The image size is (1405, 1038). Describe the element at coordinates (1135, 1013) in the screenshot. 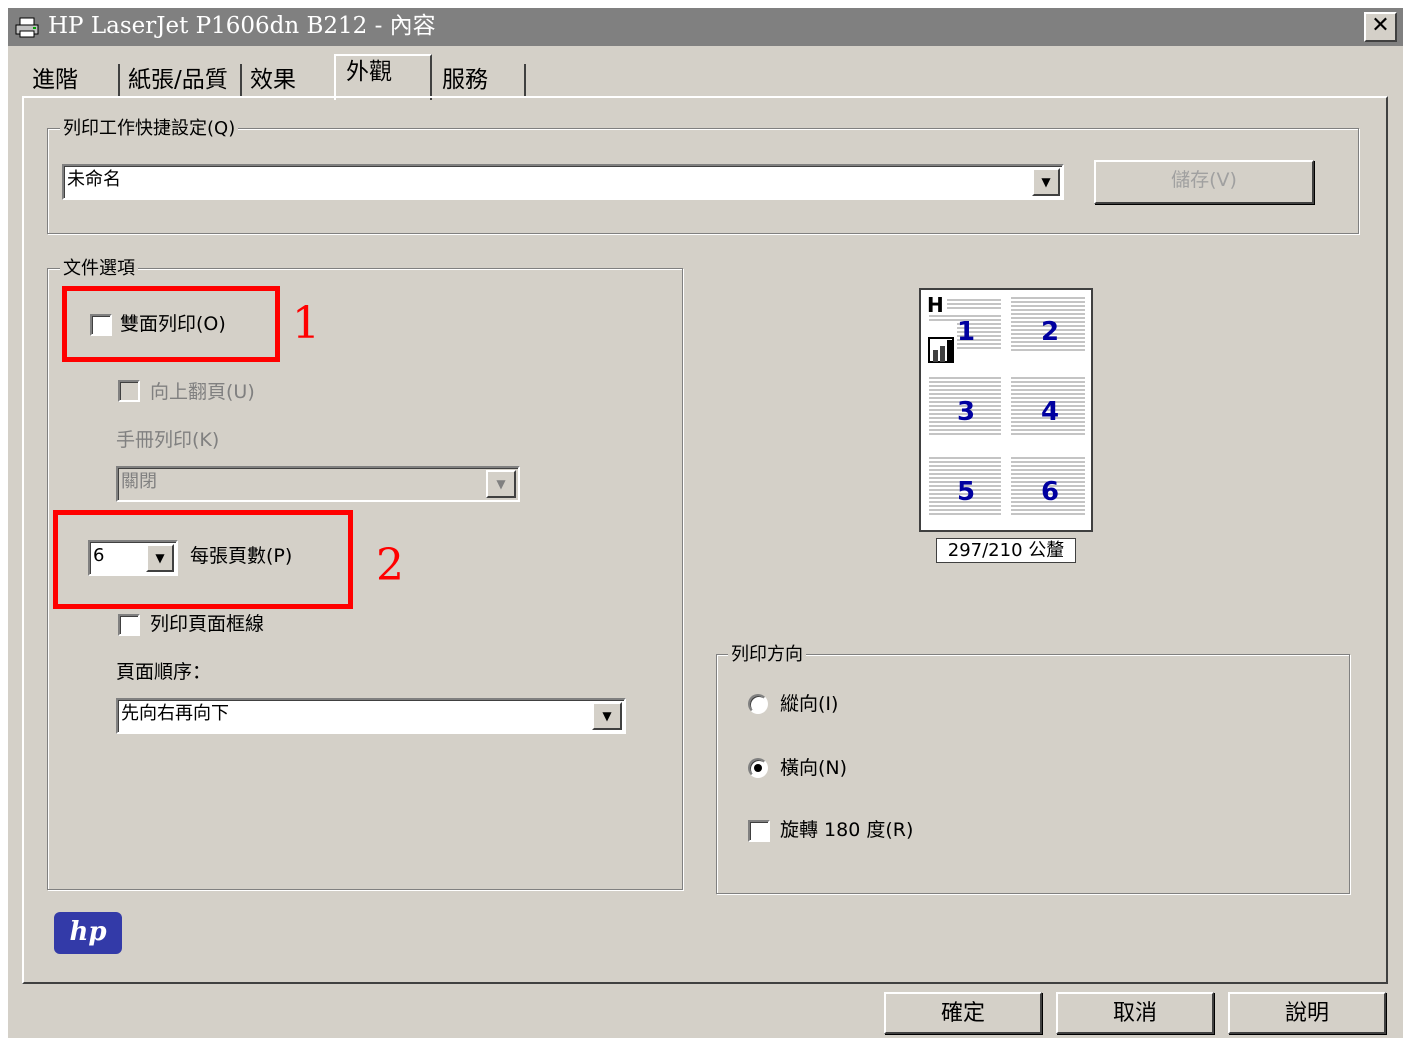

I see `cancel-button: 取消` at that location.